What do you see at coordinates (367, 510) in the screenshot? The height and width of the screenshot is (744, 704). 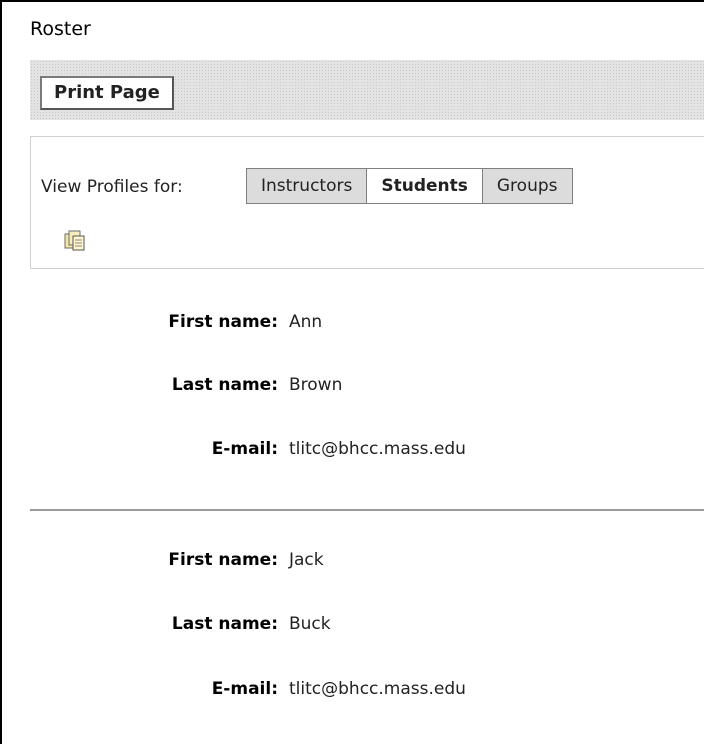 I see `roster-divider` at bounding box center [367, 510].